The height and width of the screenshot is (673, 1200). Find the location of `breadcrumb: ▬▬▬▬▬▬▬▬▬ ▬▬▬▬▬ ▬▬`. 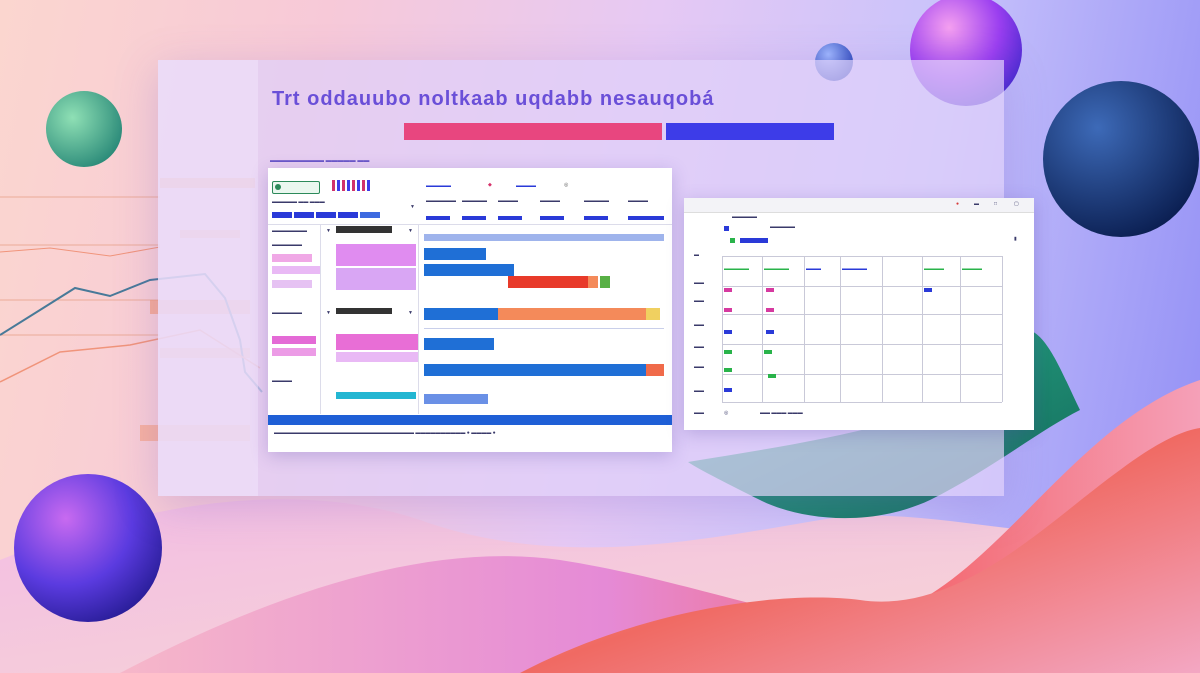

breadcrumb: ▬▬▬▬▬▬▬▬▬ ▬▬▬▬▬ ▬▬ is located at coordinates (319, 161).